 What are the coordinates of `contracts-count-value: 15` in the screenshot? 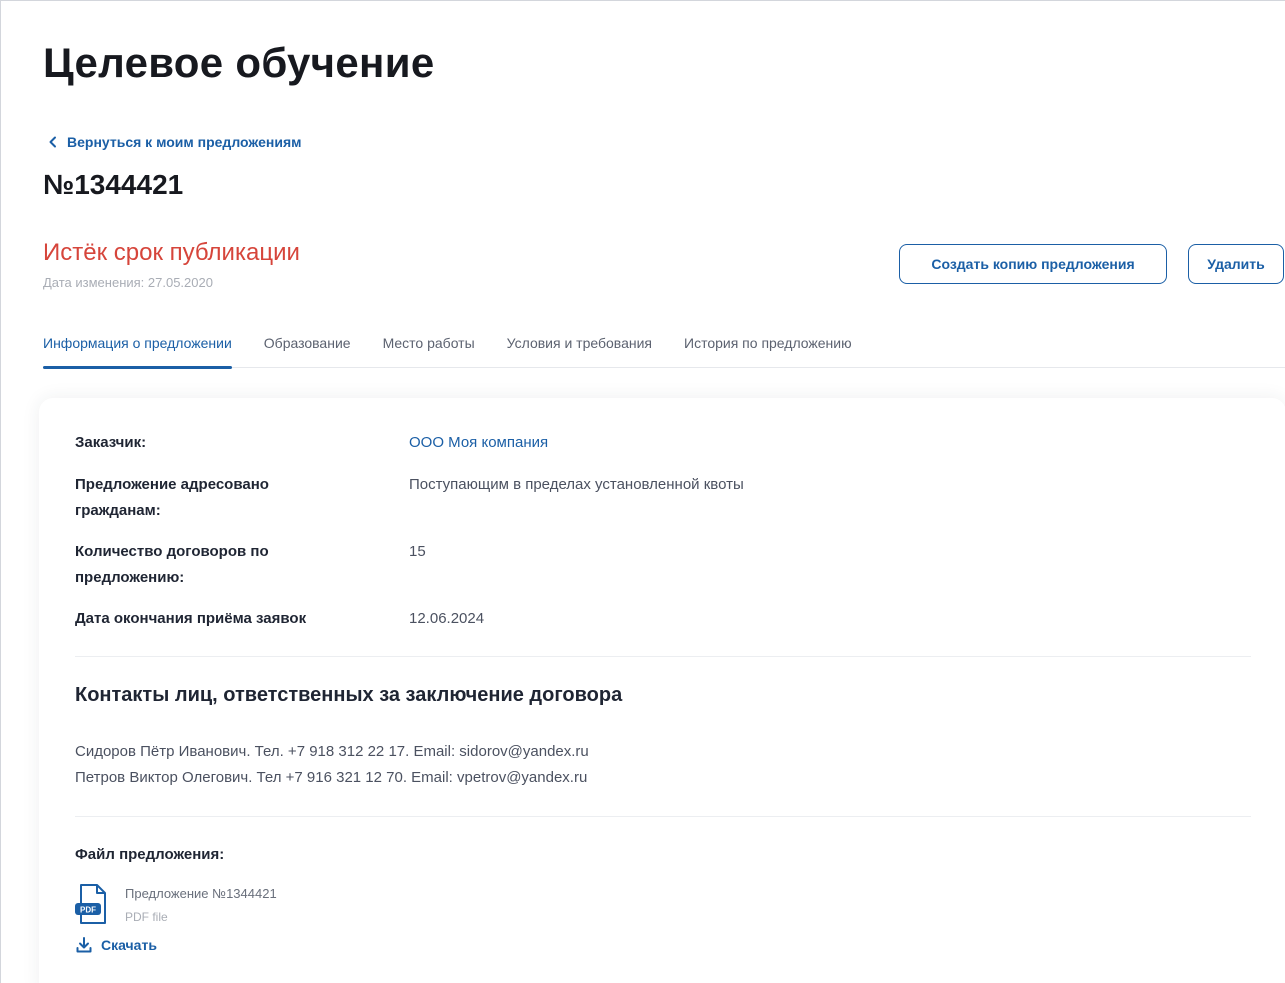 It's located at (417, 551).